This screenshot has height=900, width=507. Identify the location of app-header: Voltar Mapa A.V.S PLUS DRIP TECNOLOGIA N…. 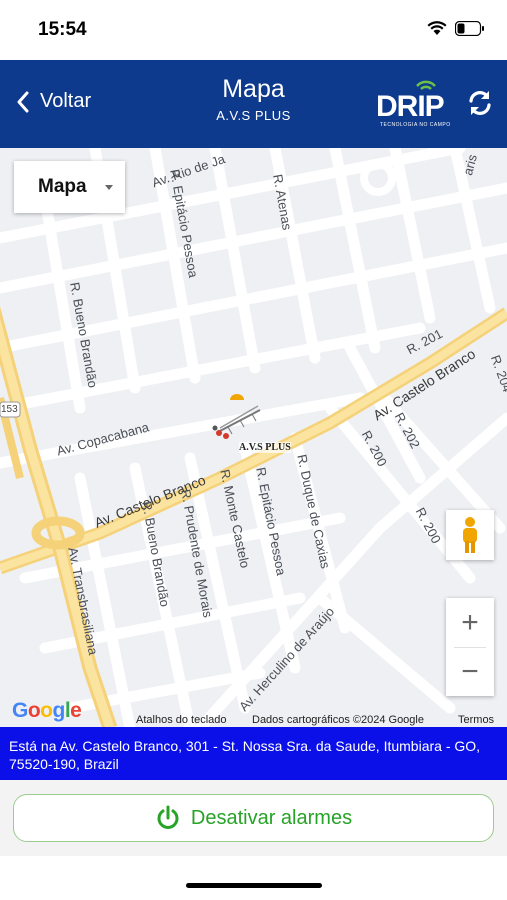
(253, 104).